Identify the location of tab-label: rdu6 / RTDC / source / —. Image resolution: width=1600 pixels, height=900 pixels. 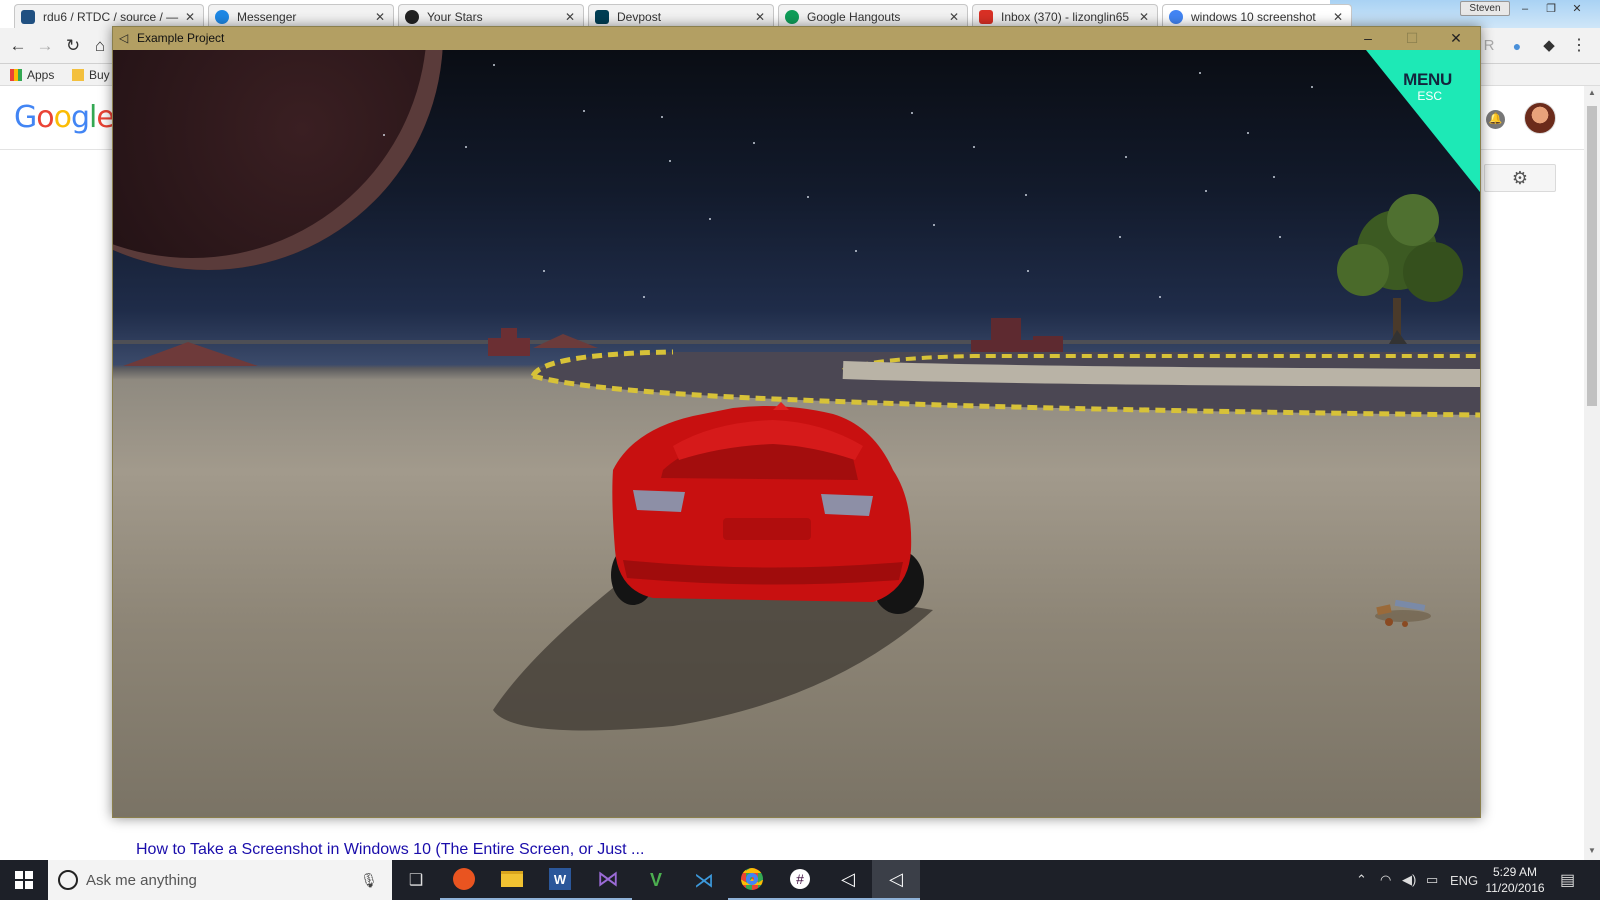
(111, 16).